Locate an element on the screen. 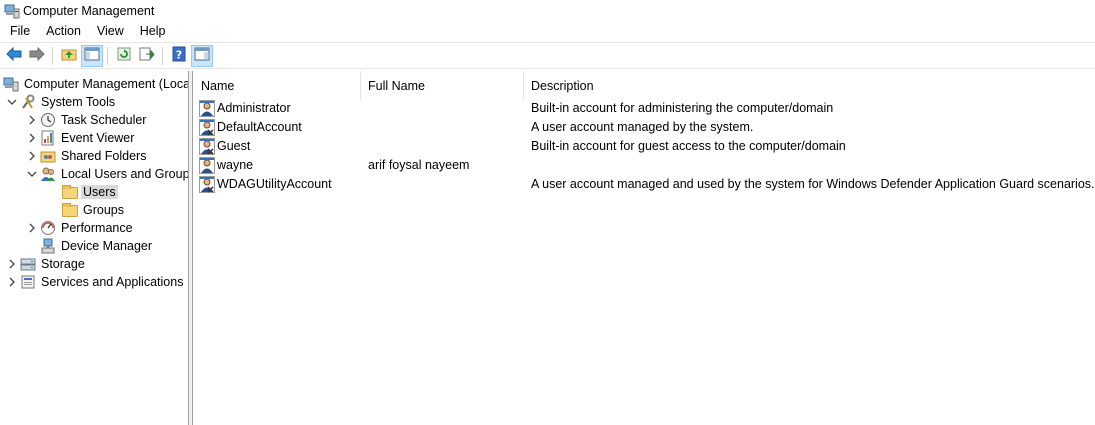  tree-item-performance: Performance is located at coordinates (80, 228).